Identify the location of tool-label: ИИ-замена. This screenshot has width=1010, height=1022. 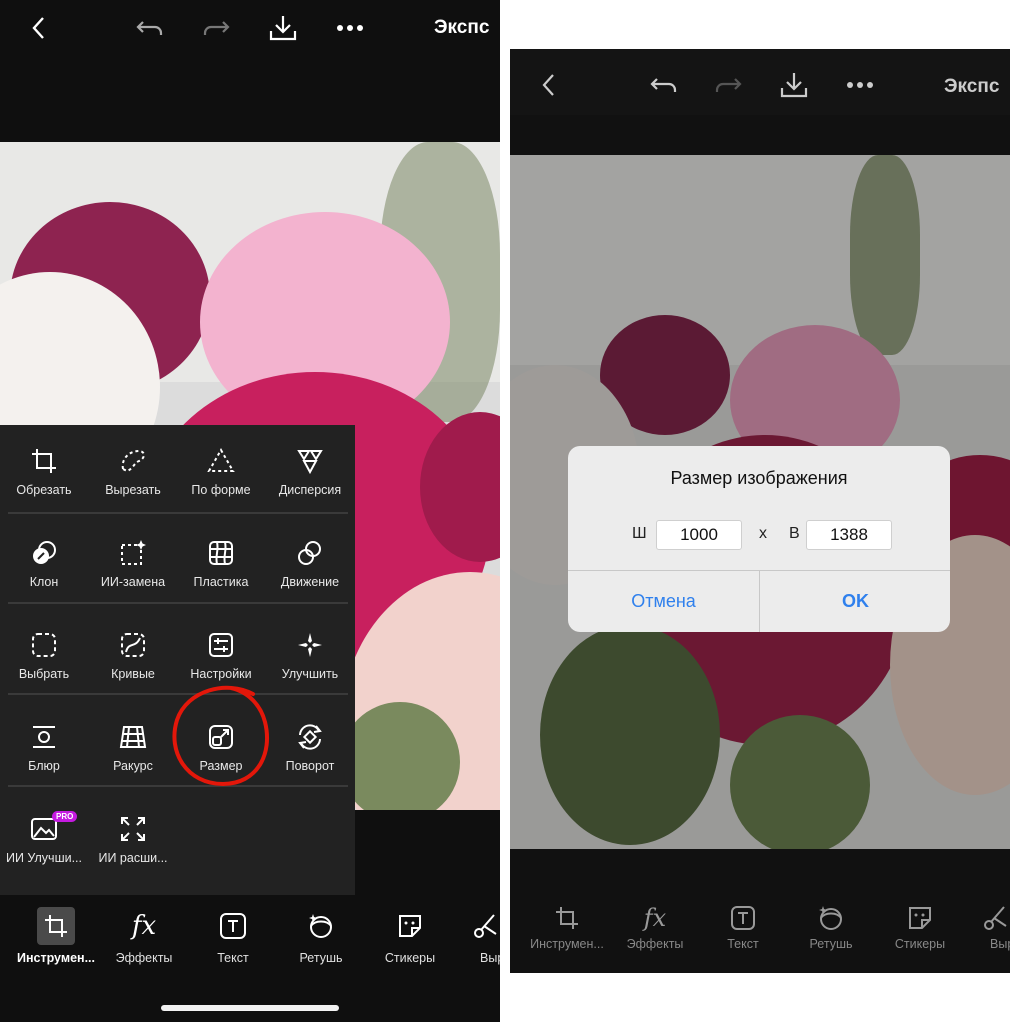
(133, 582).